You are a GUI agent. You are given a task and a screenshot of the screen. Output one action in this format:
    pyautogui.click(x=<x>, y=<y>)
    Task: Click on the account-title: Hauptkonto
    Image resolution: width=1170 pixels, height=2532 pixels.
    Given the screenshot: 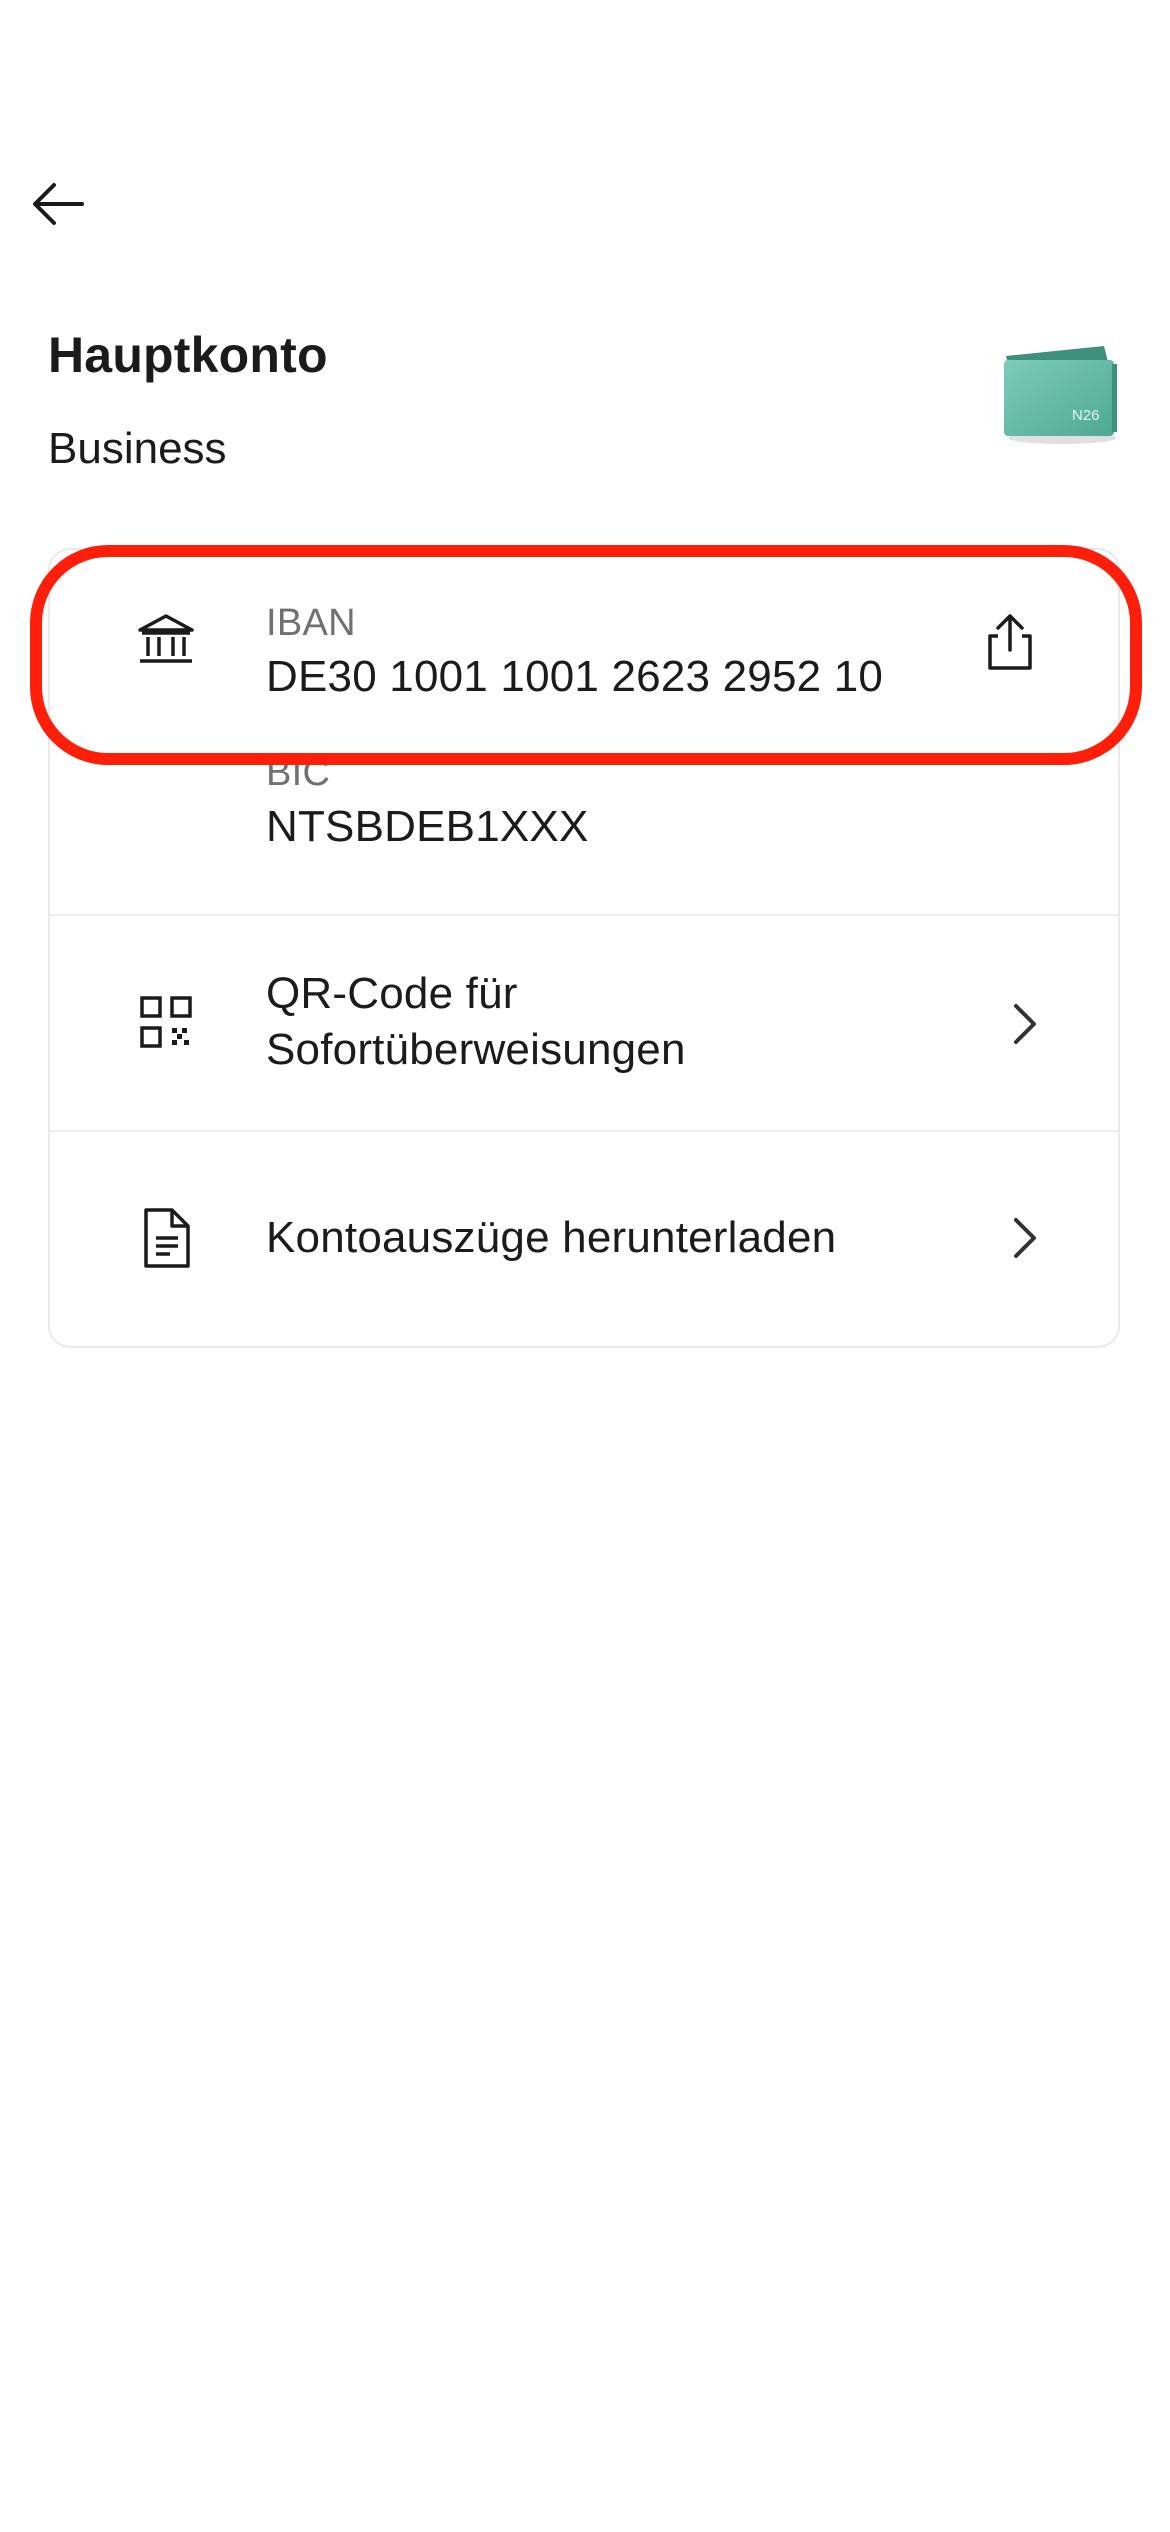 What is the action you would take?
    pyautogui.click(x=188, y=355)
    